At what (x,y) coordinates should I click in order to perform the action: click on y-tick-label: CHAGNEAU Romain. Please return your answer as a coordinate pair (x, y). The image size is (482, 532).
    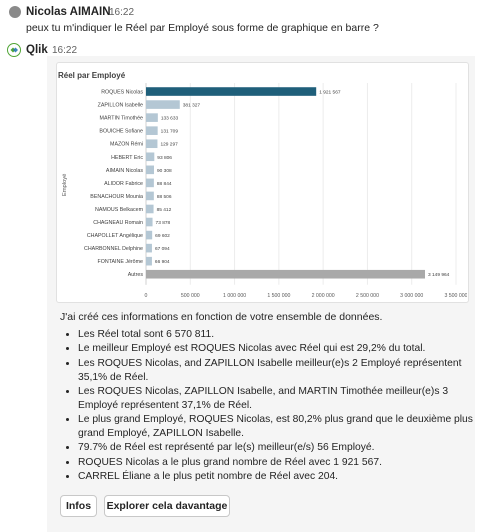
    Looking at the image, I should click on (118, 223).